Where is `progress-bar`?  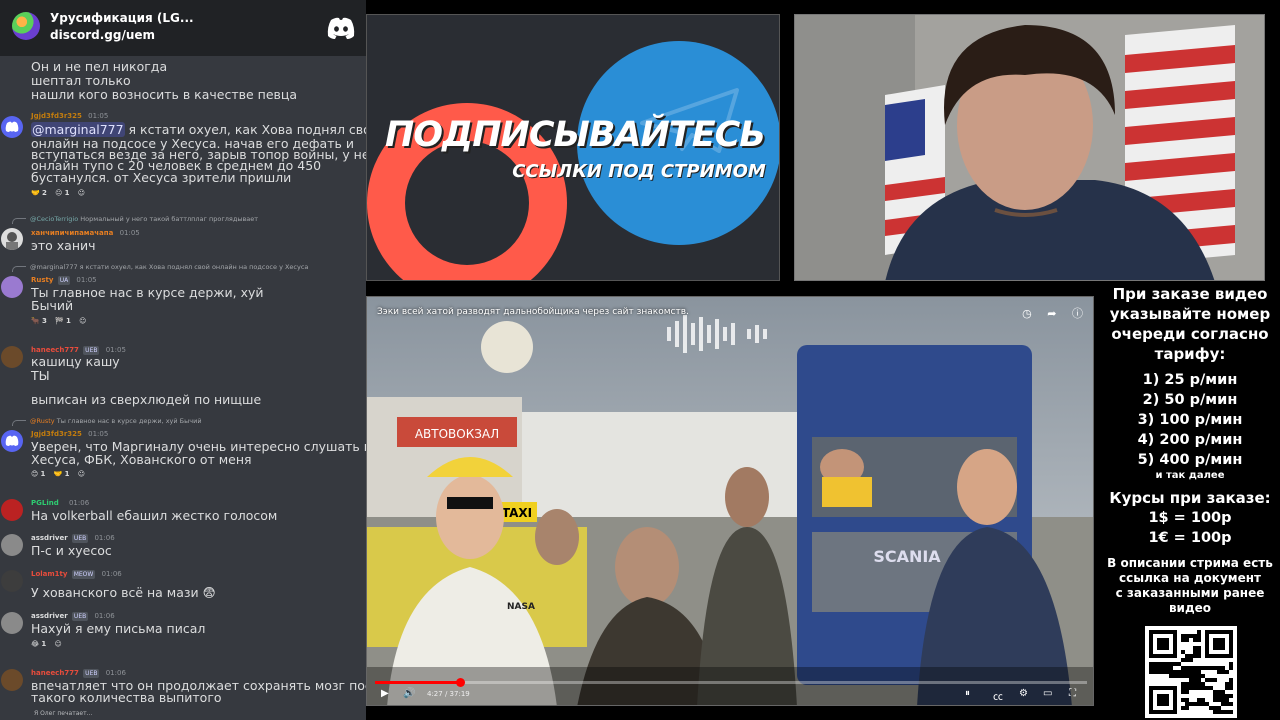 progress-bar is located at coordinates (731, 682).